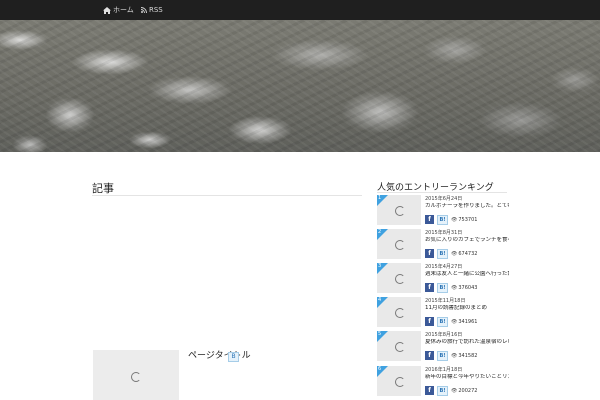  I want to click on view-count-value: 341961, so click(468, 321).